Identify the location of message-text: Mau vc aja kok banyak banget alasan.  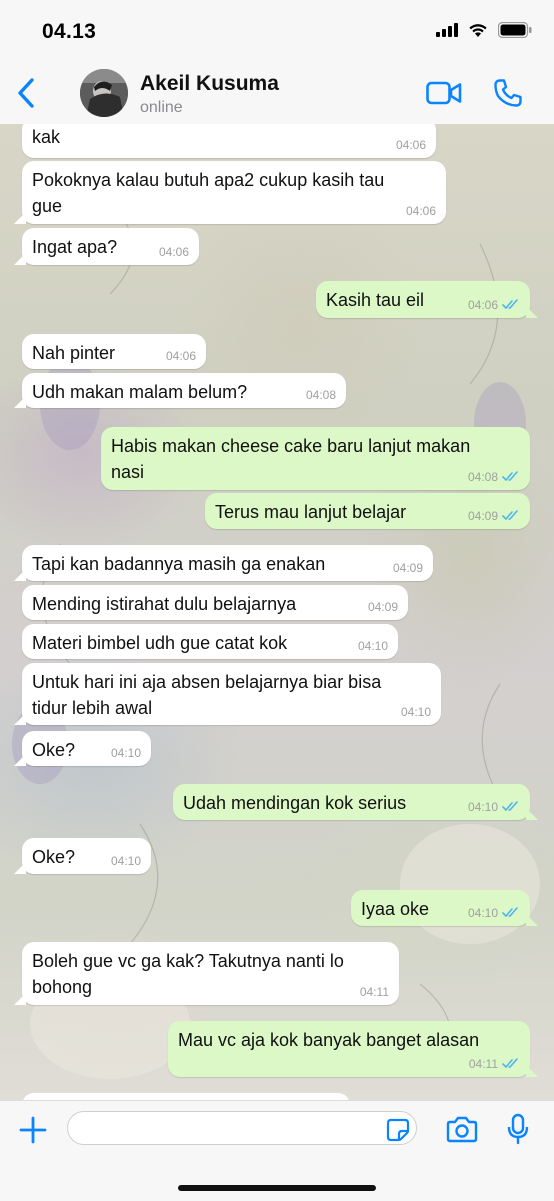
(329, 1040).